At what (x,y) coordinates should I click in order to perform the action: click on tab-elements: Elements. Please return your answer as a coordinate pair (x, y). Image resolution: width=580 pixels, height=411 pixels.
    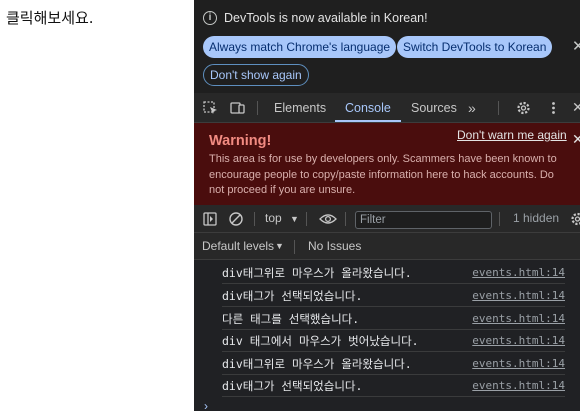
    Looking at the image, I should click on (300, 107).